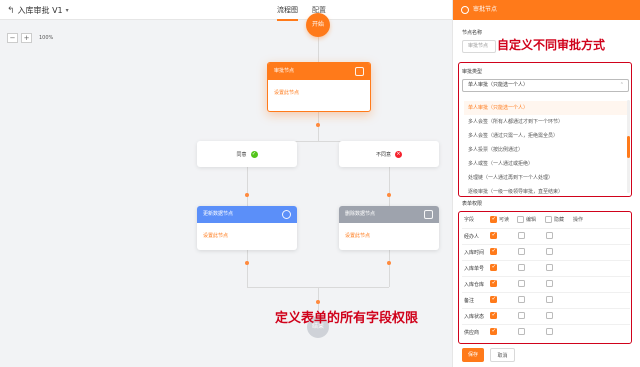 The height and width of the screenshot is (367, 640). What do you see at coordinates (287, 13) in the screenshot?
I see `tab-flowchart: 流程图` at bounding box center [287, 13].